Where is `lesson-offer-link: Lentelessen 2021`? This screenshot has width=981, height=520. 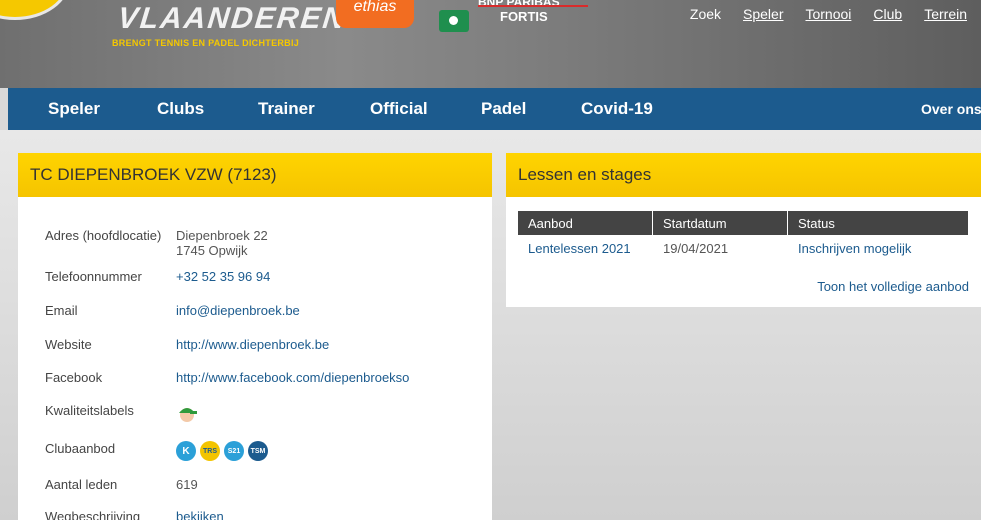 lesson-offer-link: Lentelessen 2021 is located at coordinates (585, 248).